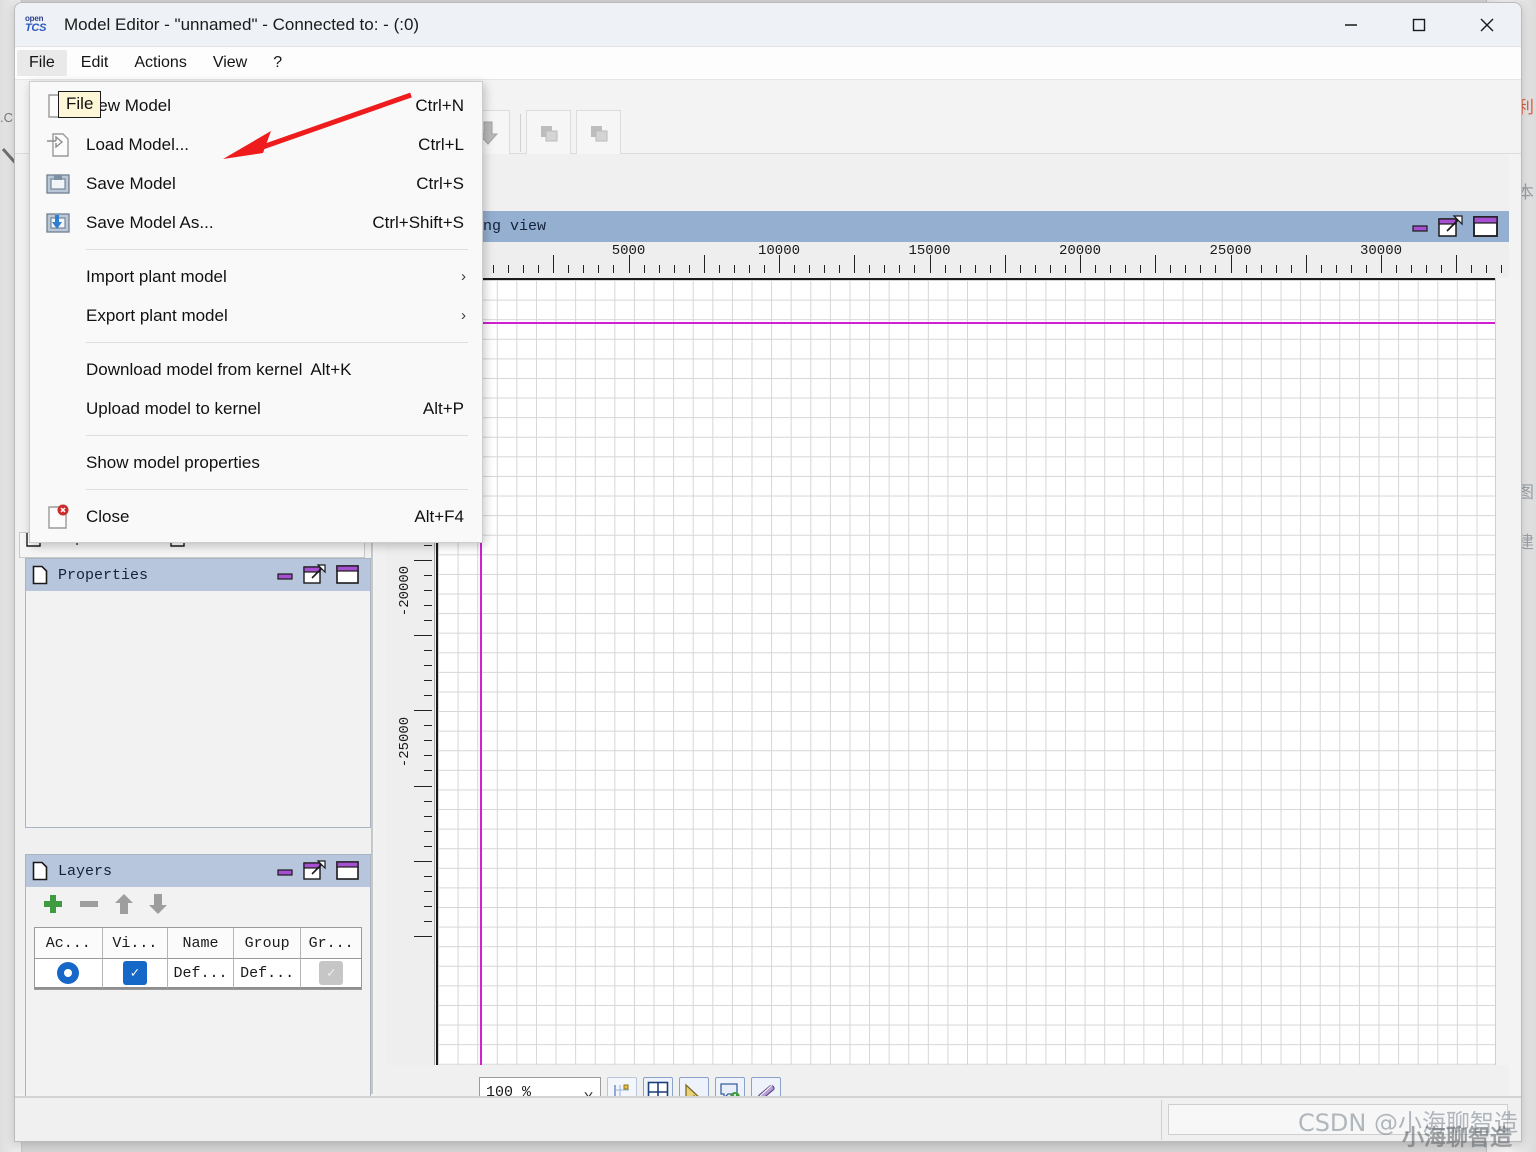  What do you see at coordinates (443, 408) in the screenshot?
I see `menu-item-upload-model-accel: Alt+P` at bounding box center [443, 408].